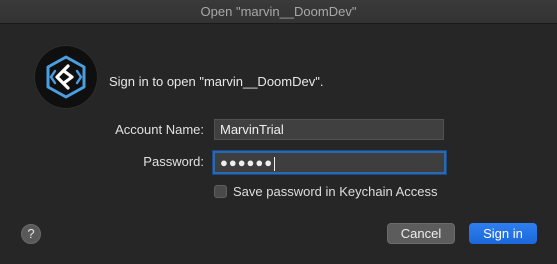 The height and width of the screenshot is (264, 557). I want to click on help-button: ?, so click(31, 234).